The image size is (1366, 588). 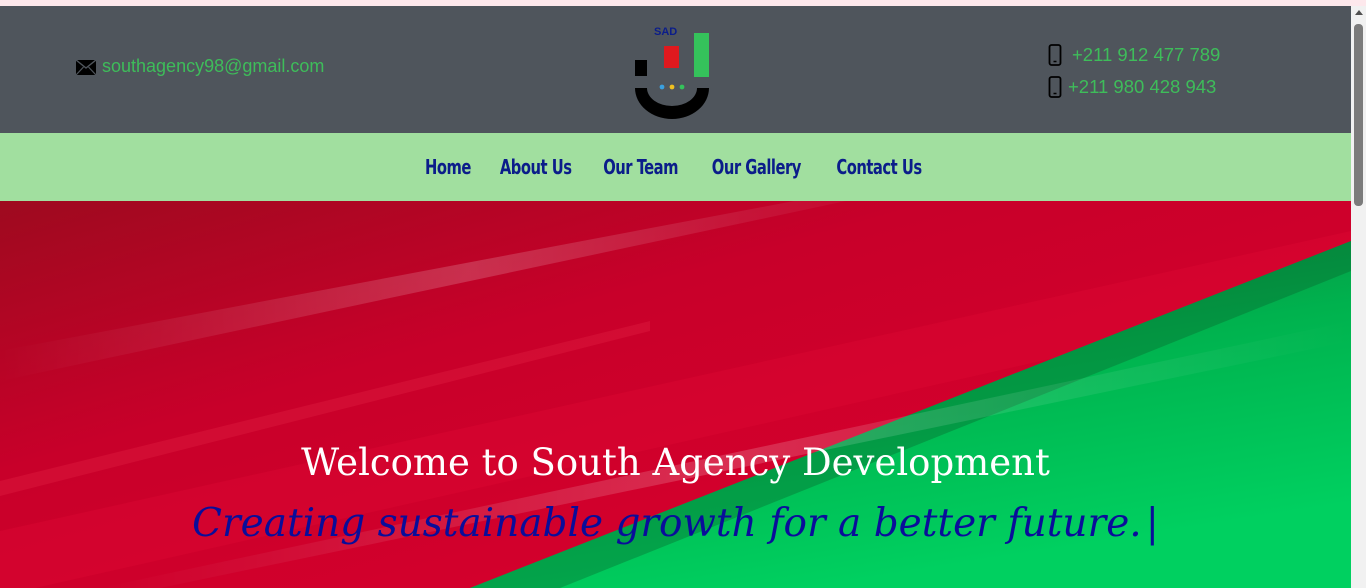 I want to click on hero-title: Welcome to South Agency Development, so click(x=675, y=462).